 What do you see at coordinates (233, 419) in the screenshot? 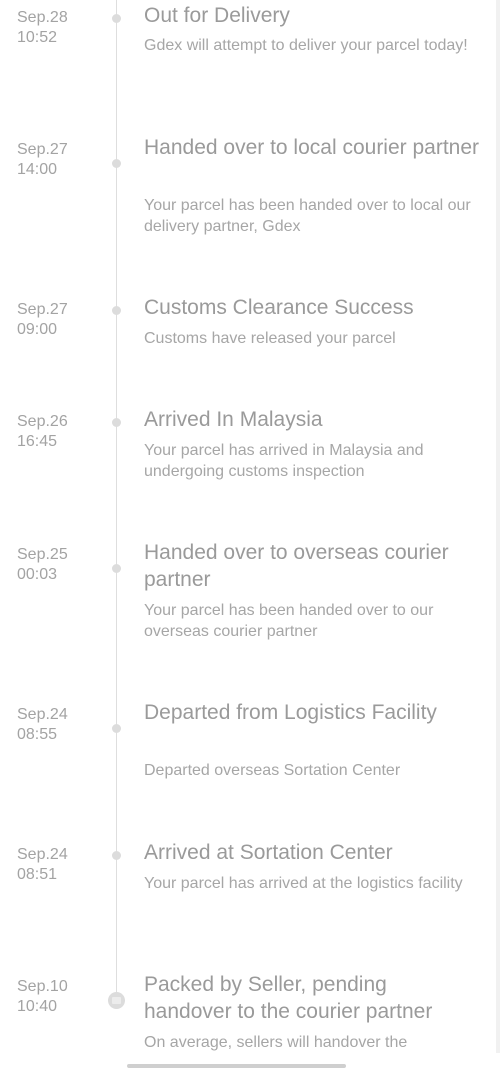
I see `event-title: Arrived In Malaysia` at bounding box center [233, 419].